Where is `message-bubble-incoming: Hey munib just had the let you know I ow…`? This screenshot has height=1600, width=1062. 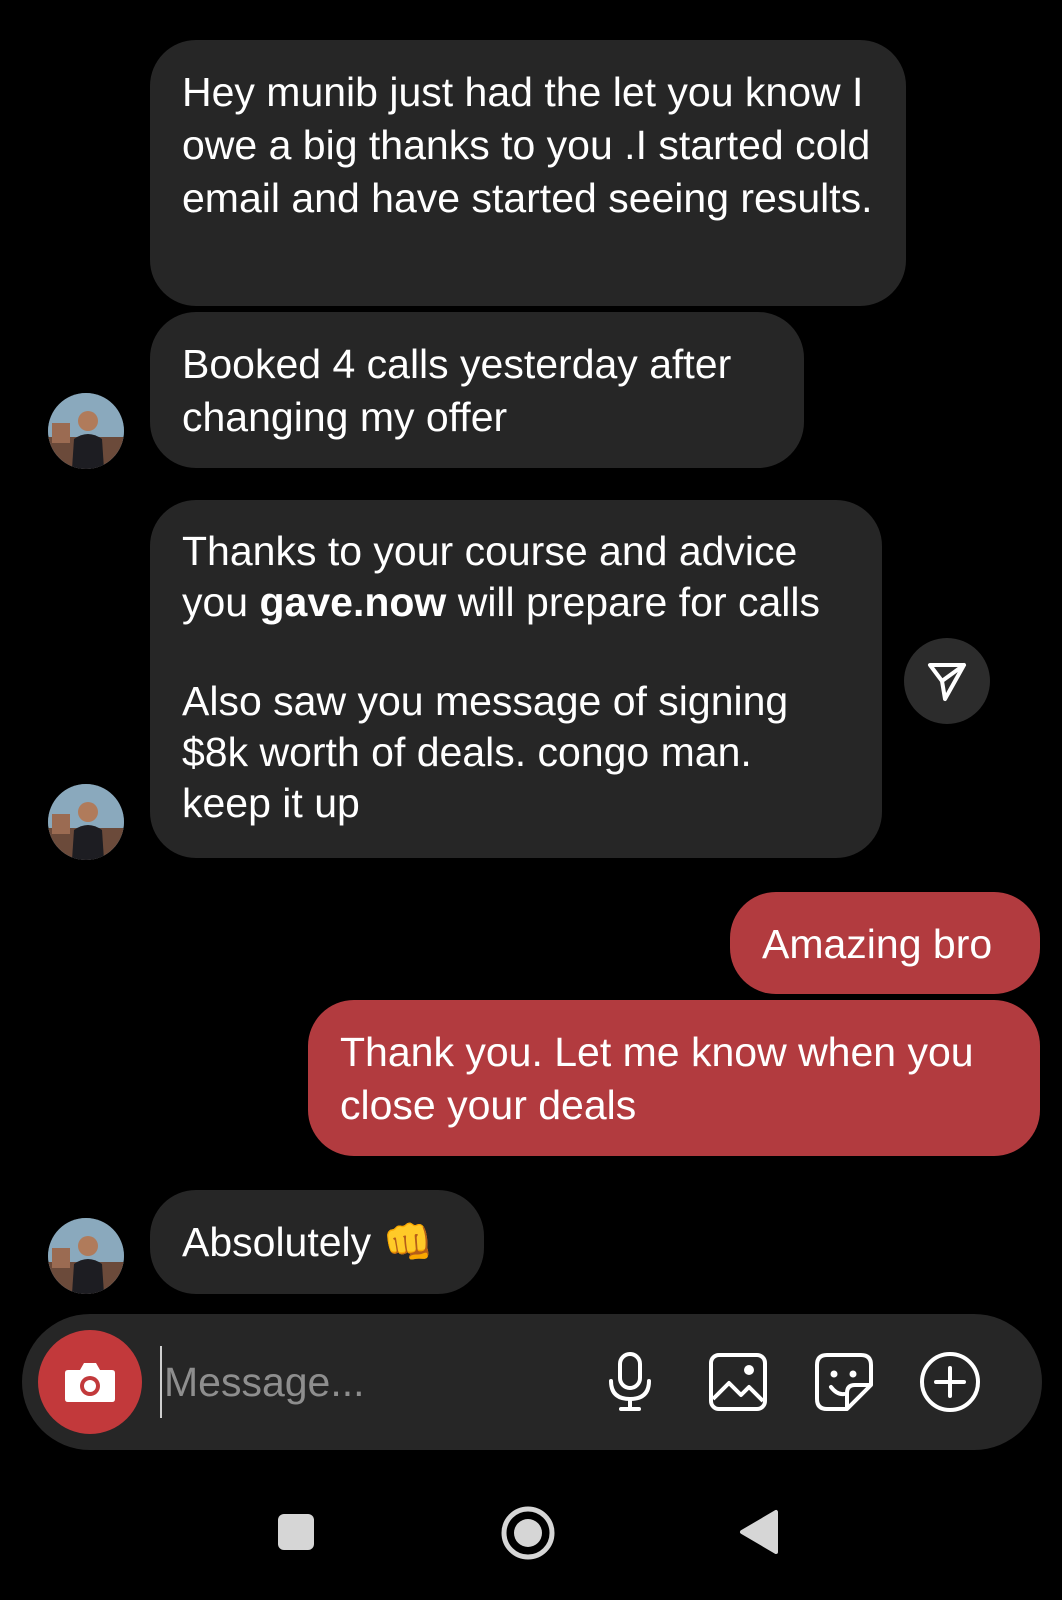
message-bubble-incoming: Hey munib just had the let you know I ow… is located at coordinates (528, 173).